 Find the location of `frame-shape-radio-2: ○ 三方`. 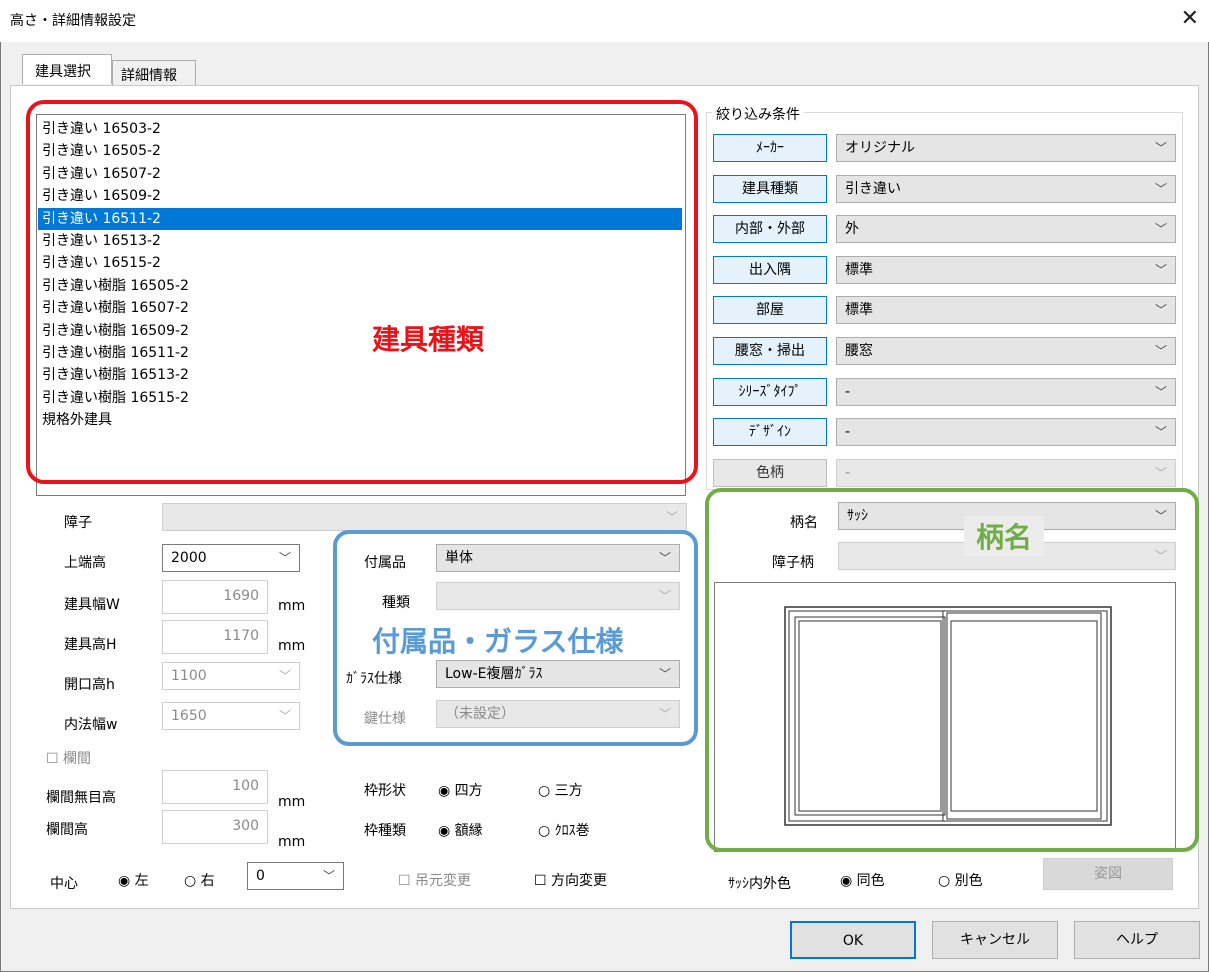

frame-shape-radio-2: ○ 三方 is located at coordinates (560, 790).